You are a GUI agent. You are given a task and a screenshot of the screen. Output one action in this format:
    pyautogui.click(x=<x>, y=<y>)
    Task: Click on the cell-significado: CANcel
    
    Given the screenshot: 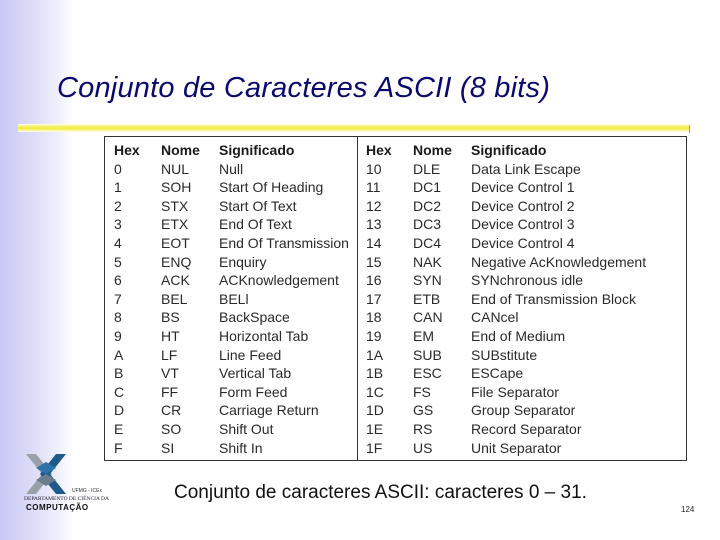 What is the action you would take?
    pyautogui.click(x=495, y=317)
    